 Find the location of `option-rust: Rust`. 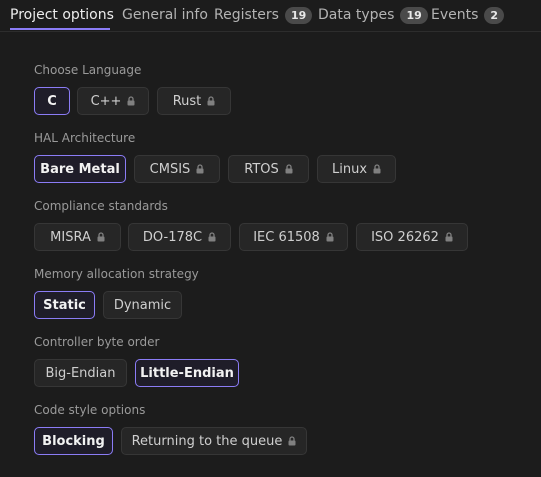

option-rust: Rust is located at coordinates (194, 101).